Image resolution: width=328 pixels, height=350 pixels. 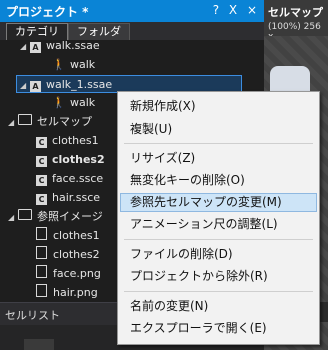 I want to click on menu-item-open-in-explorer: エクスプローラで開く(E), so click(x=218, y=328).